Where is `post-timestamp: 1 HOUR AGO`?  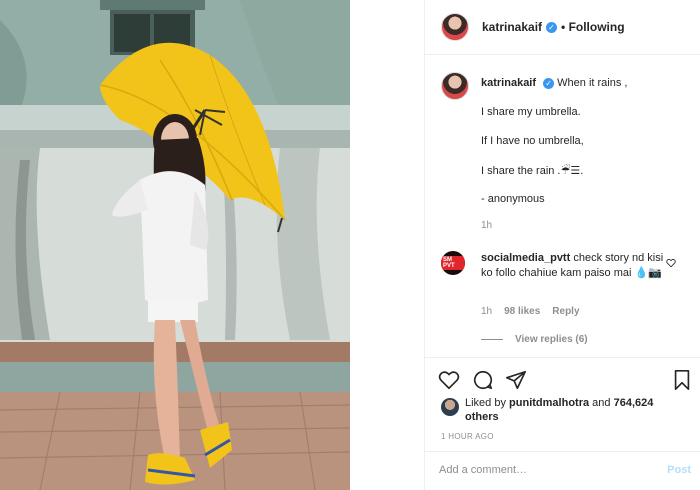
post-timestamp: 1 HOUR AGO is located at coordinates (467, 436).